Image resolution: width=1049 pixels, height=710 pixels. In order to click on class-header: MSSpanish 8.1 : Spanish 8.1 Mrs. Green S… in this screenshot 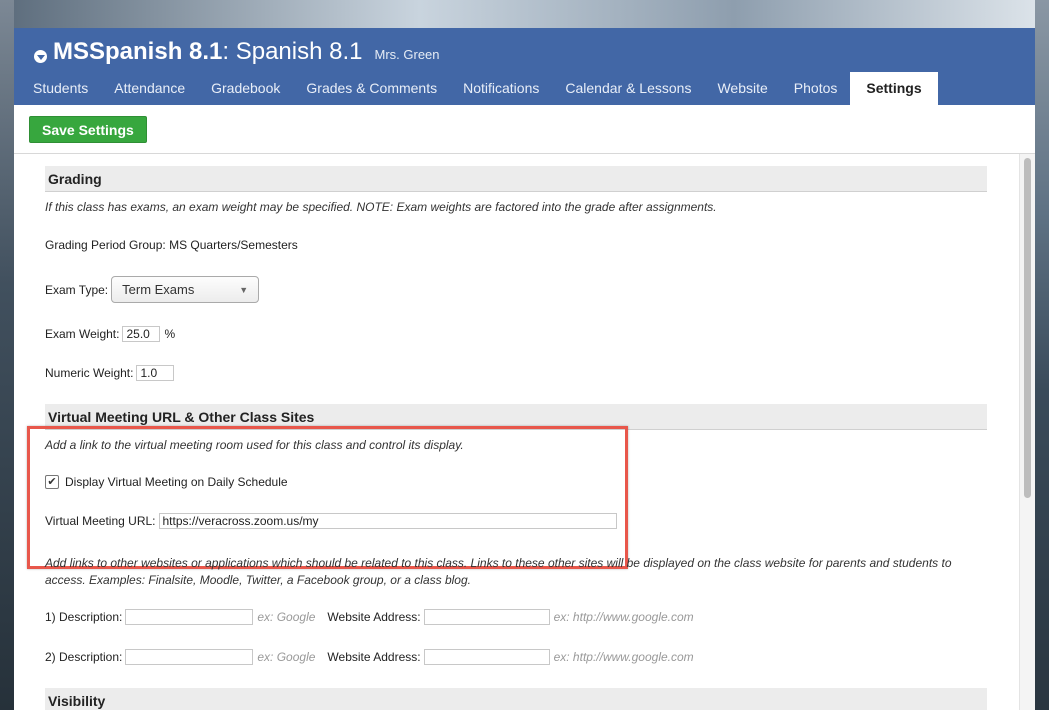, I will do `click(524, 66)`.